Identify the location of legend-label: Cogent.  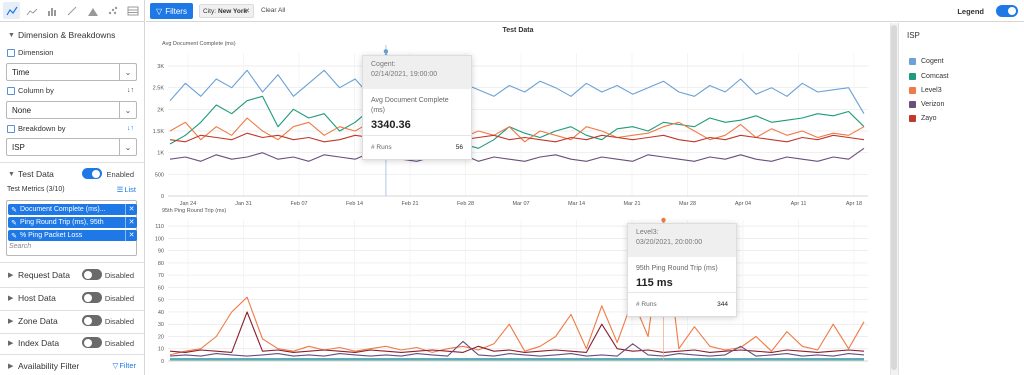
(932, 61).